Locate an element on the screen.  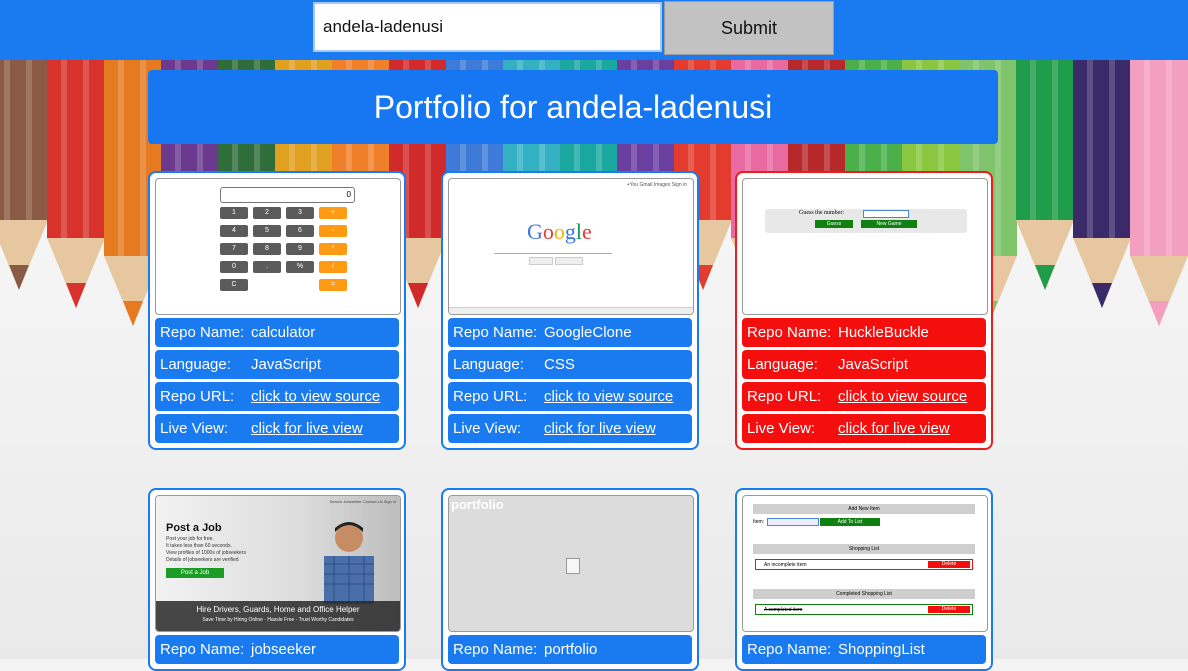
repo-name-row: Repo Name: portfolio is located at coordinates (570, 649).